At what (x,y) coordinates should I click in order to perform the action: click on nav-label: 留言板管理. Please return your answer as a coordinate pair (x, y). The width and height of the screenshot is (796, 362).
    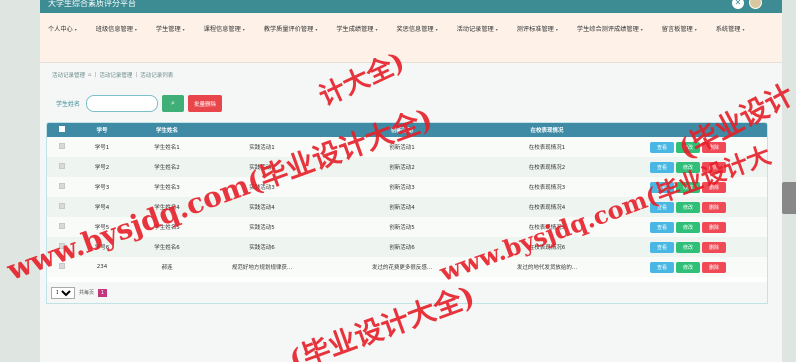
    Looking at the image, I should click on (677, 29).